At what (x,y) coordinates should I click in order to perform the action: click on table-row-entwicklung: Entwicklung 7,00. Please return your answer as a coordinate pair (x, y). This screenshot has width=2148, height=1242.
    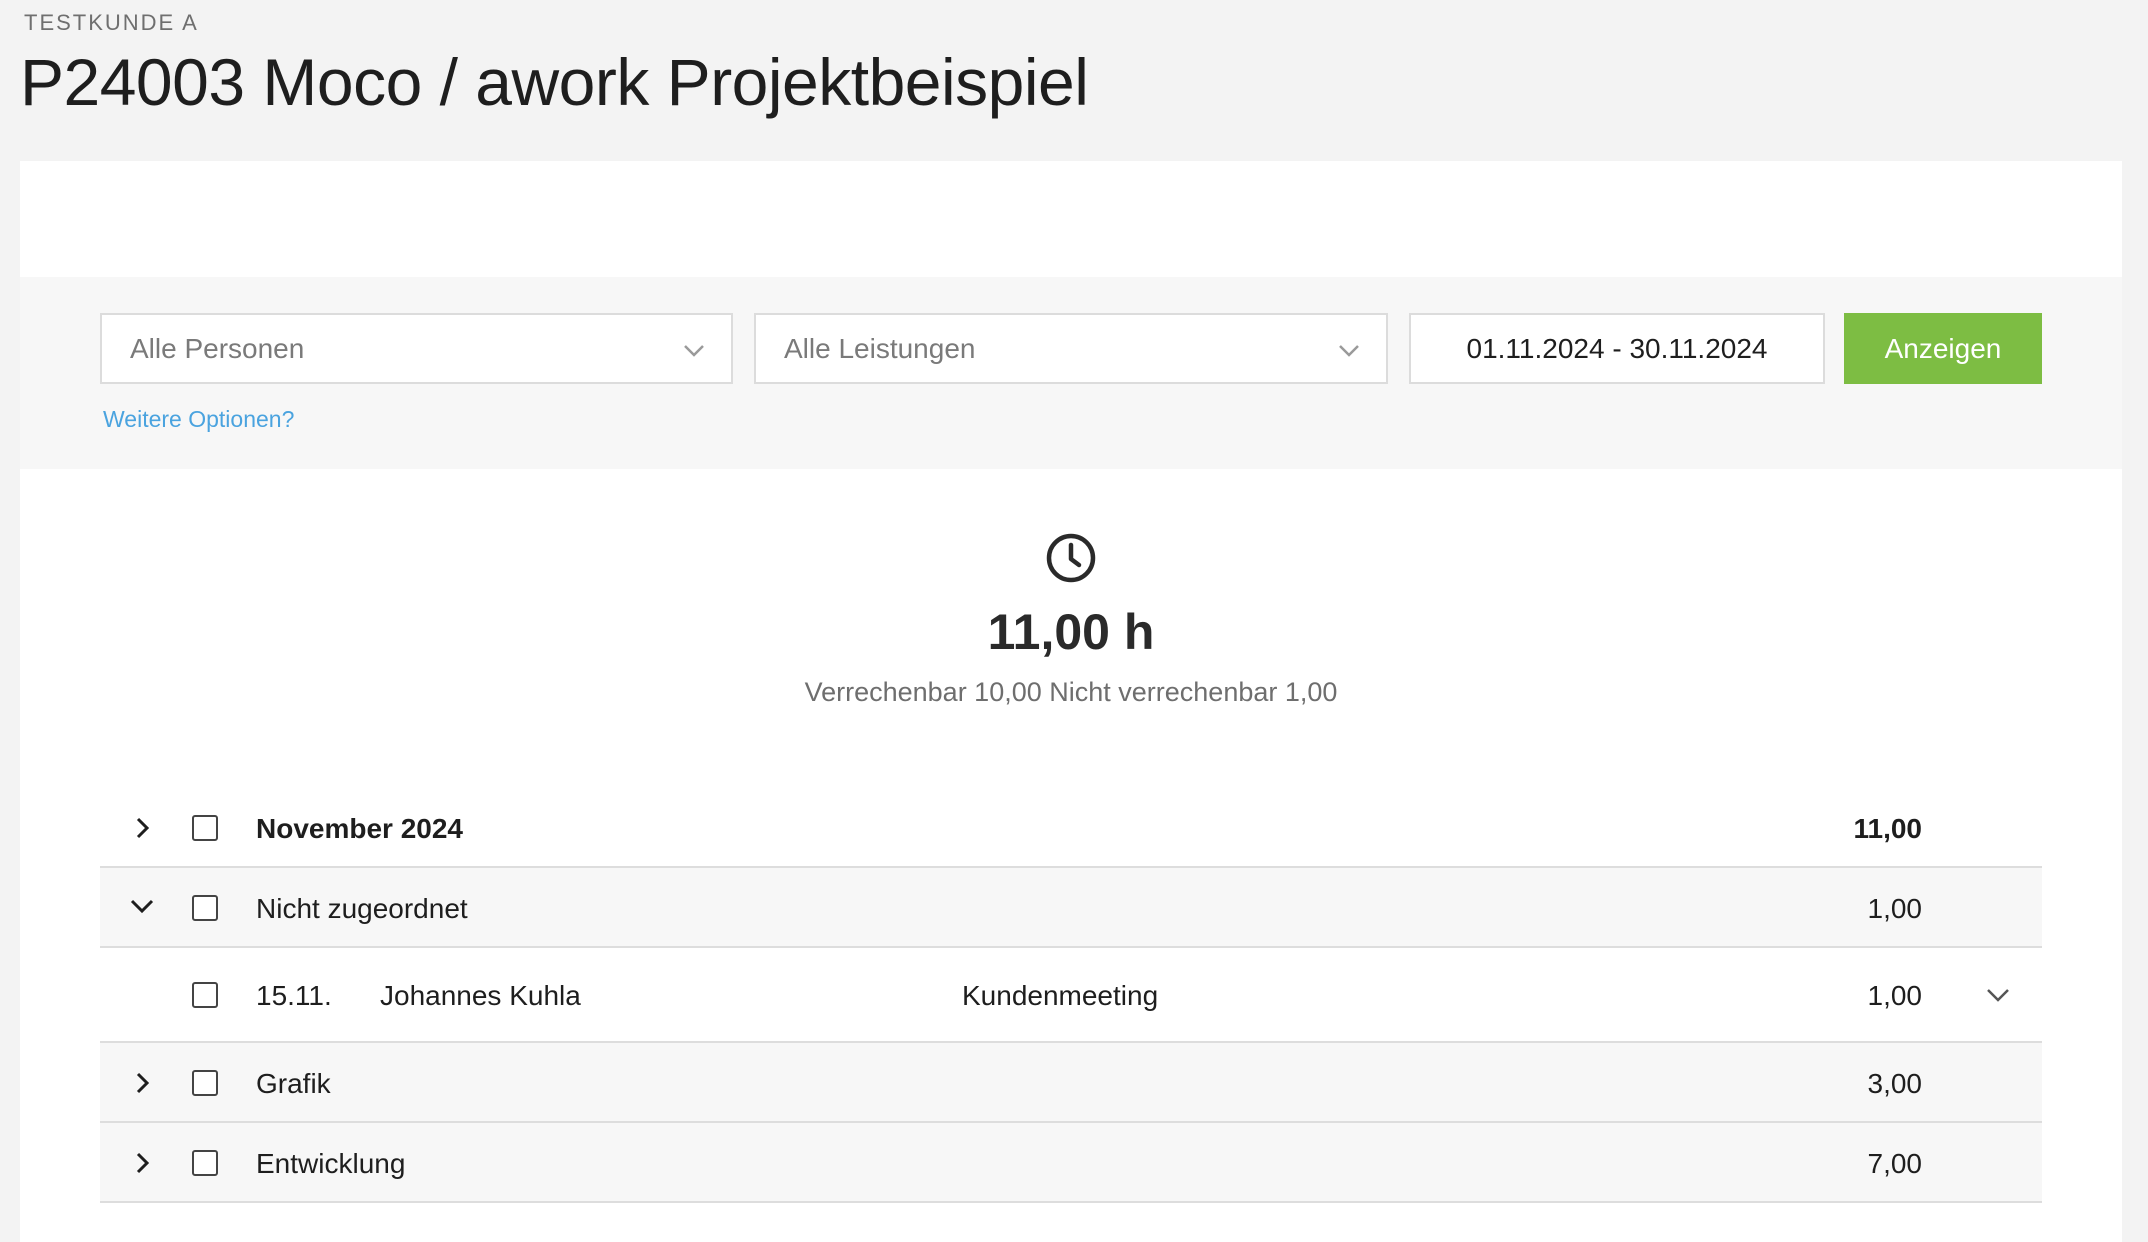
    Looking at the image, I should click on (1071, 1163).